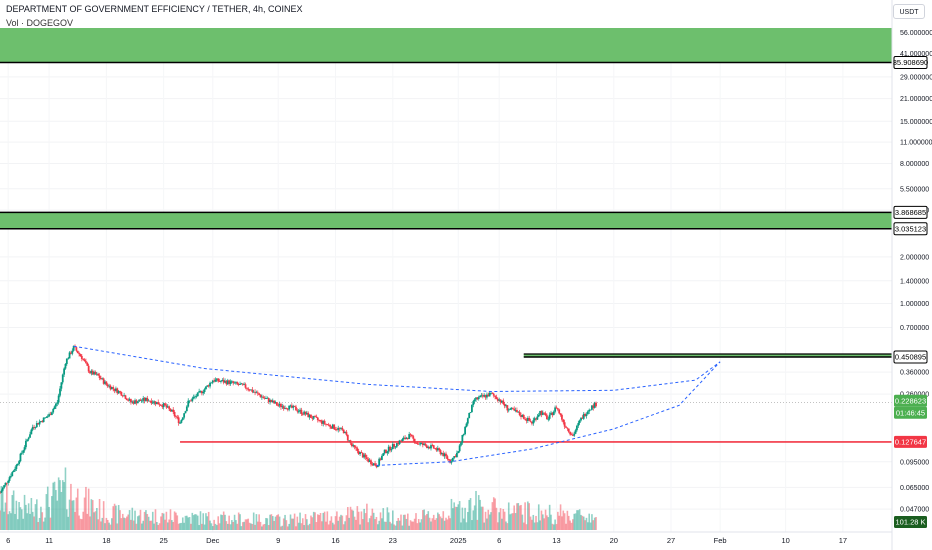 The image size is (932, 550). Describe the element at coordinates (446, 45) in the screenshot. I see `upper-resistance-zone` at that location.